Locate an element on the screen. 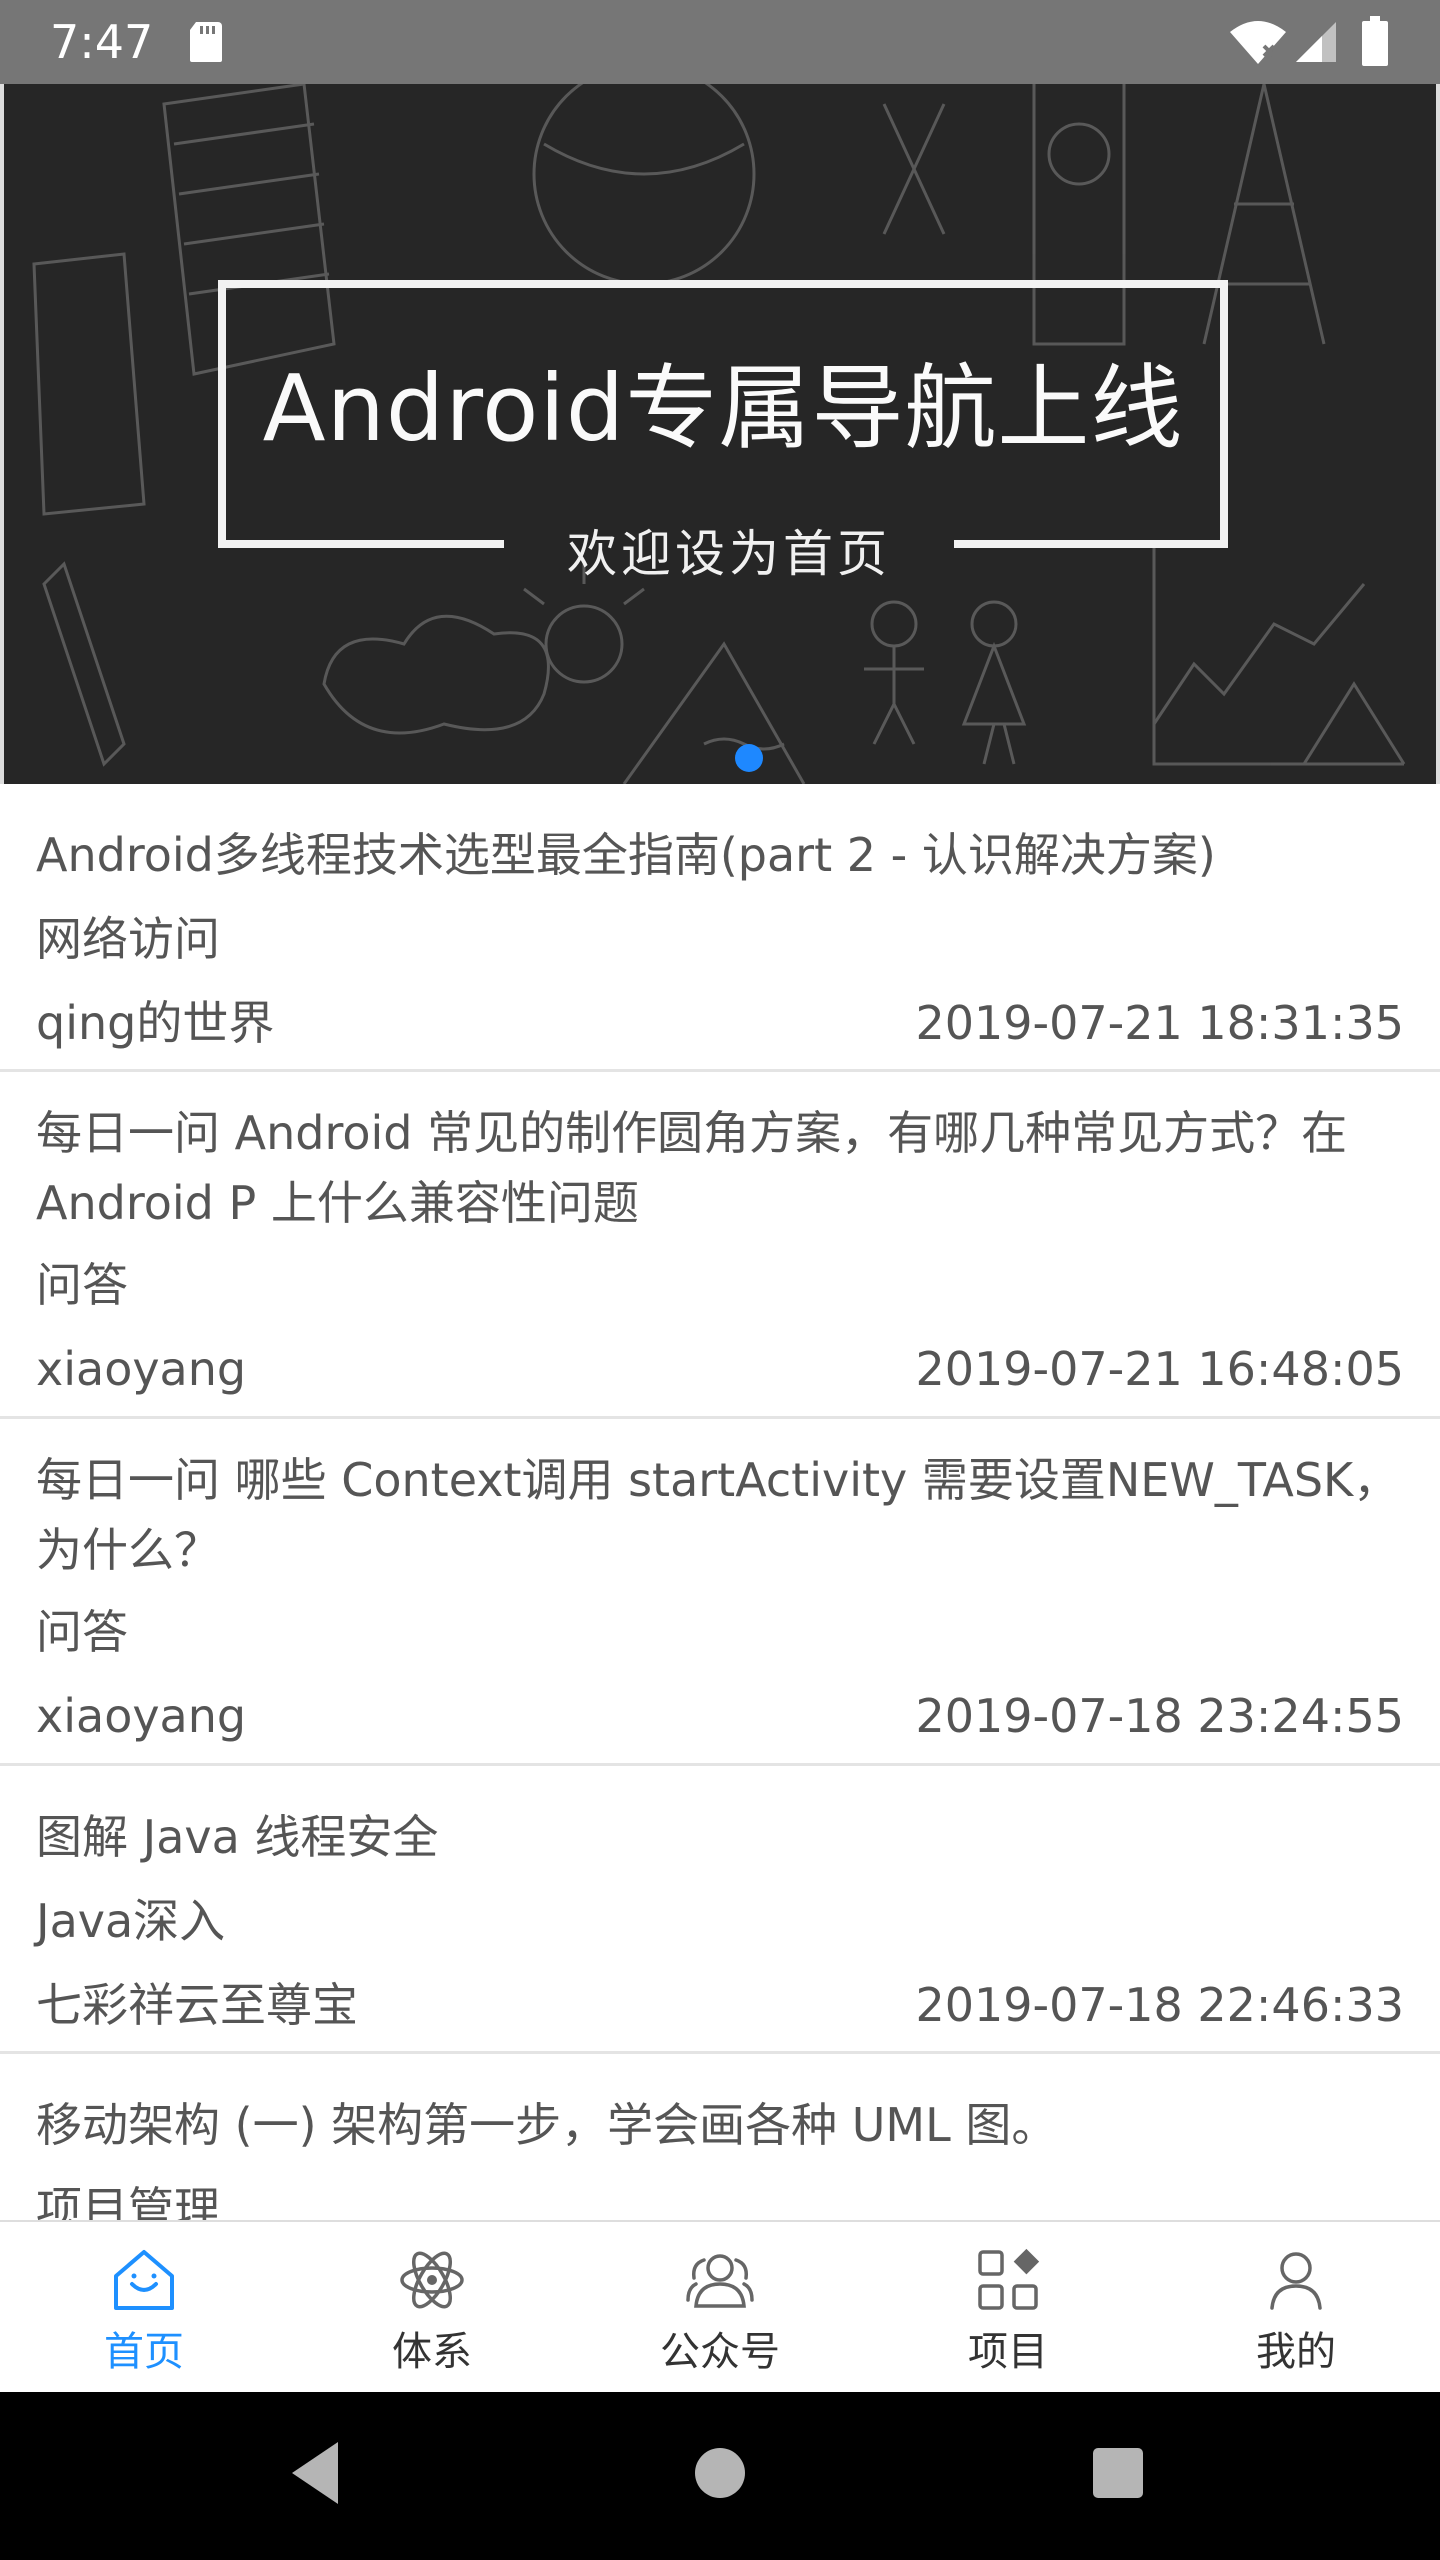 This screenshot has height=2560, width=1440. article-title: 图解 Java 线程安全 is located at coordinates (237, 1837).